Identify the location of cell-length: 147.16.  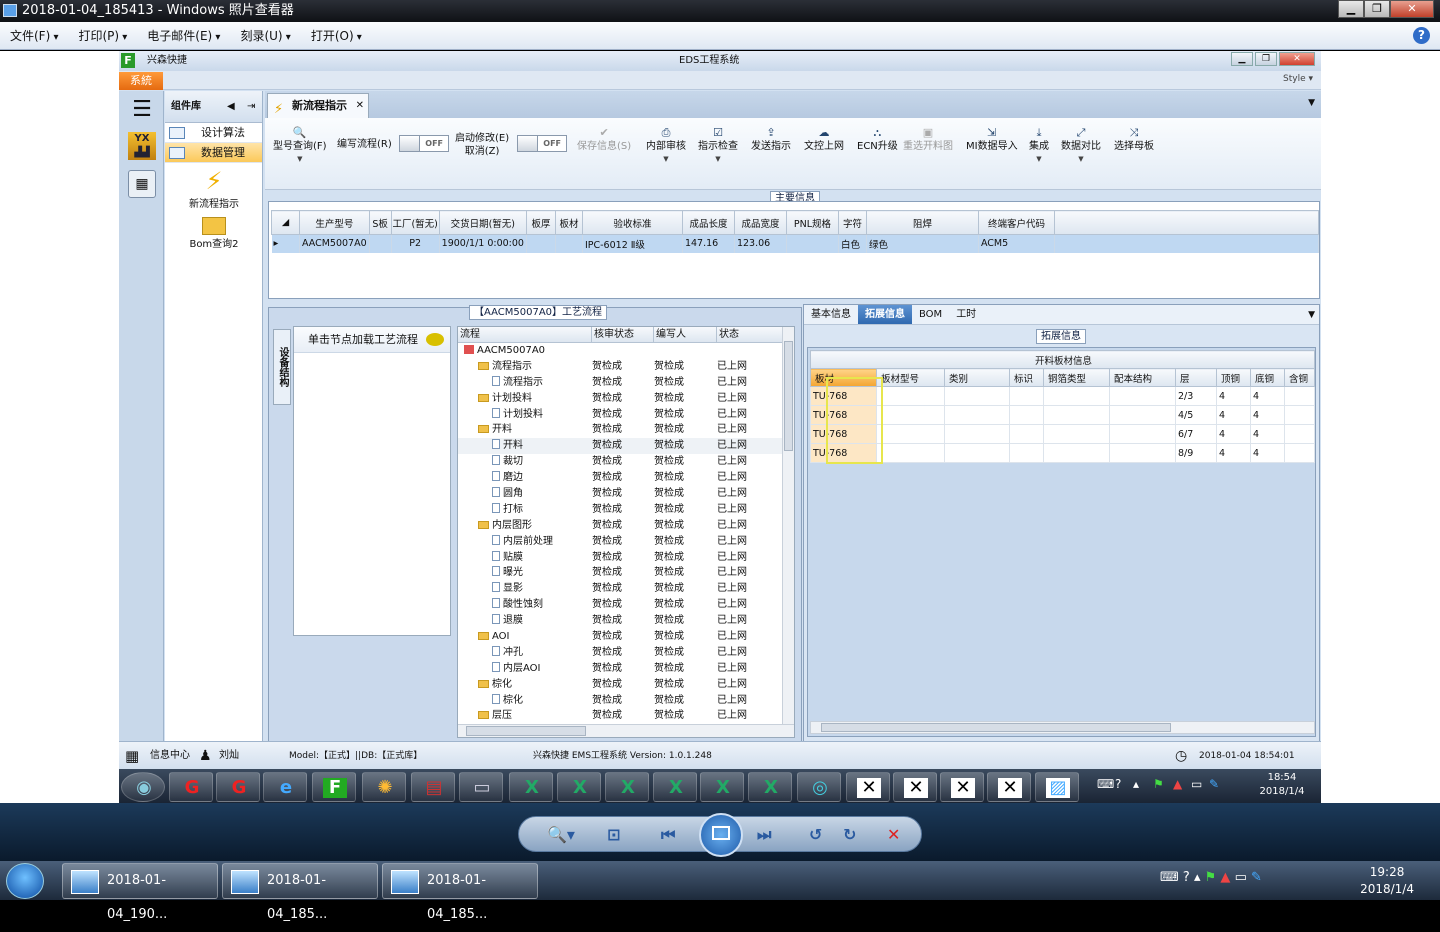
(708, 243).